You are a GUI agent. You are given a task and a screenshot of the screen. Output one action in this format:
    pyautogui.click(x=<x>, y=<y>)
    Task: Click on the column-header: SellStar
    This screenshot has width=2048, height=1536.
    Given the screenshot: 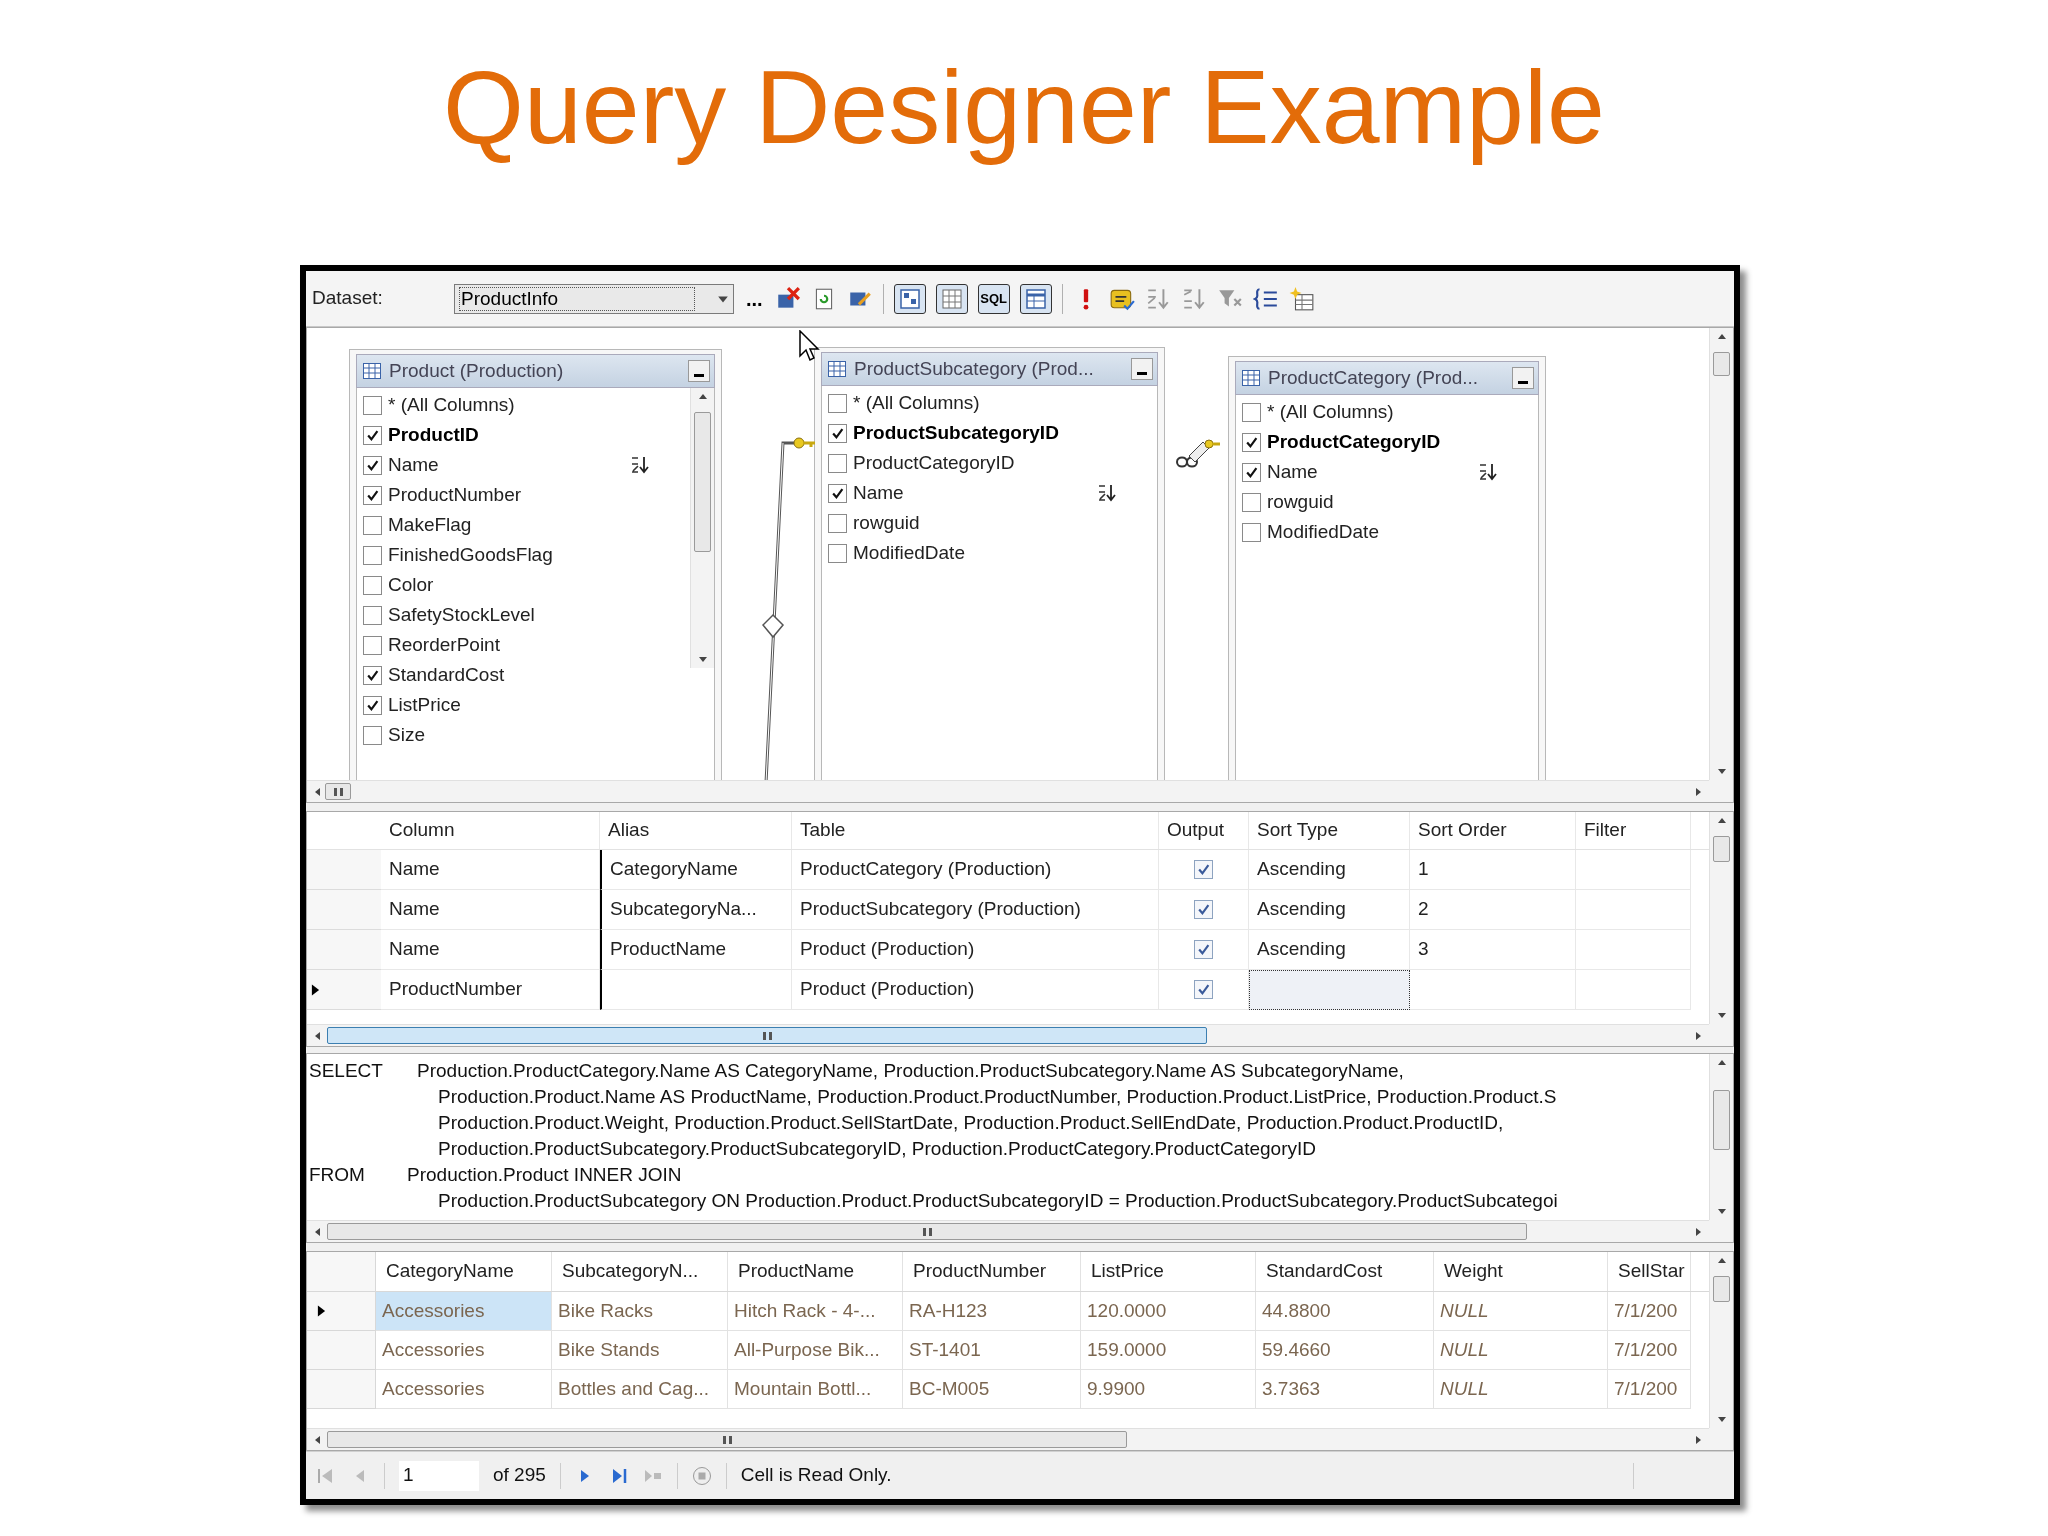 What is the action you would take?
    pyautogui.click(x=1649, y=1271)
    